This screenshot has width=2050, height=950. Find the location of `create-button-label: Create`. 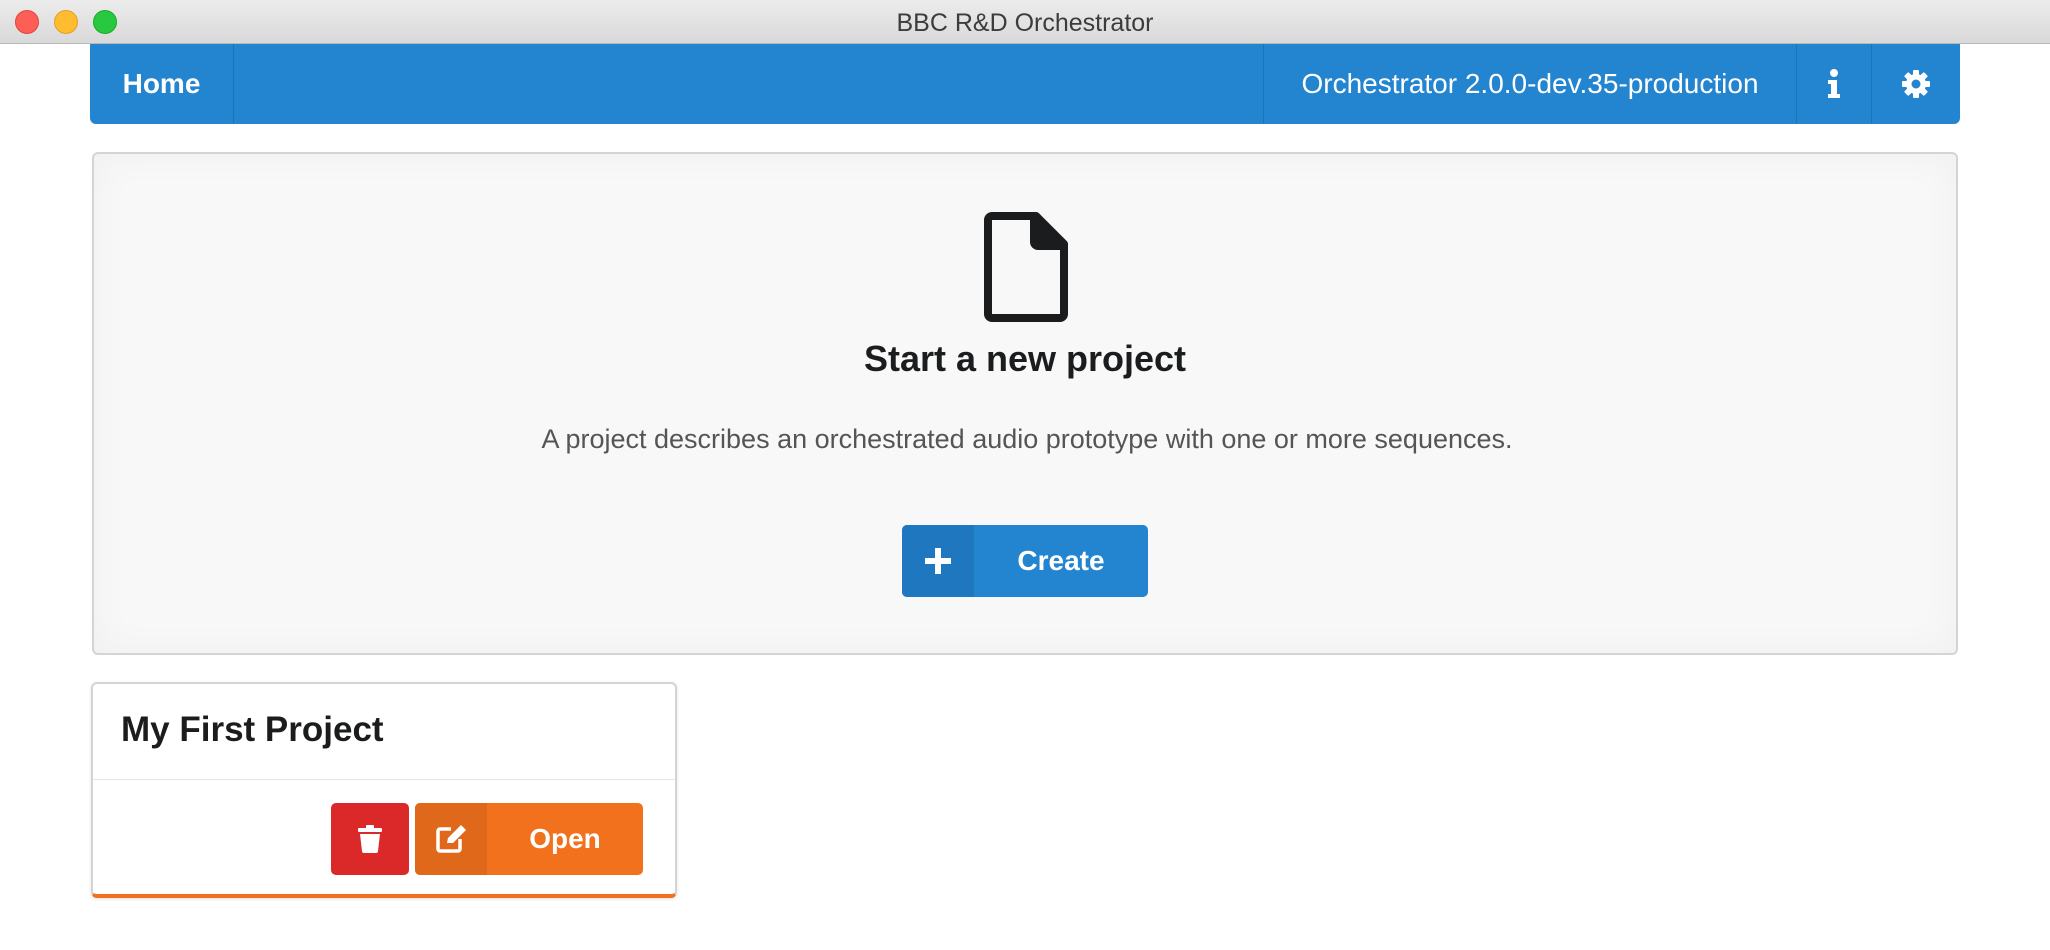

create-button-label: Create is located at coordinates (1061, 560).